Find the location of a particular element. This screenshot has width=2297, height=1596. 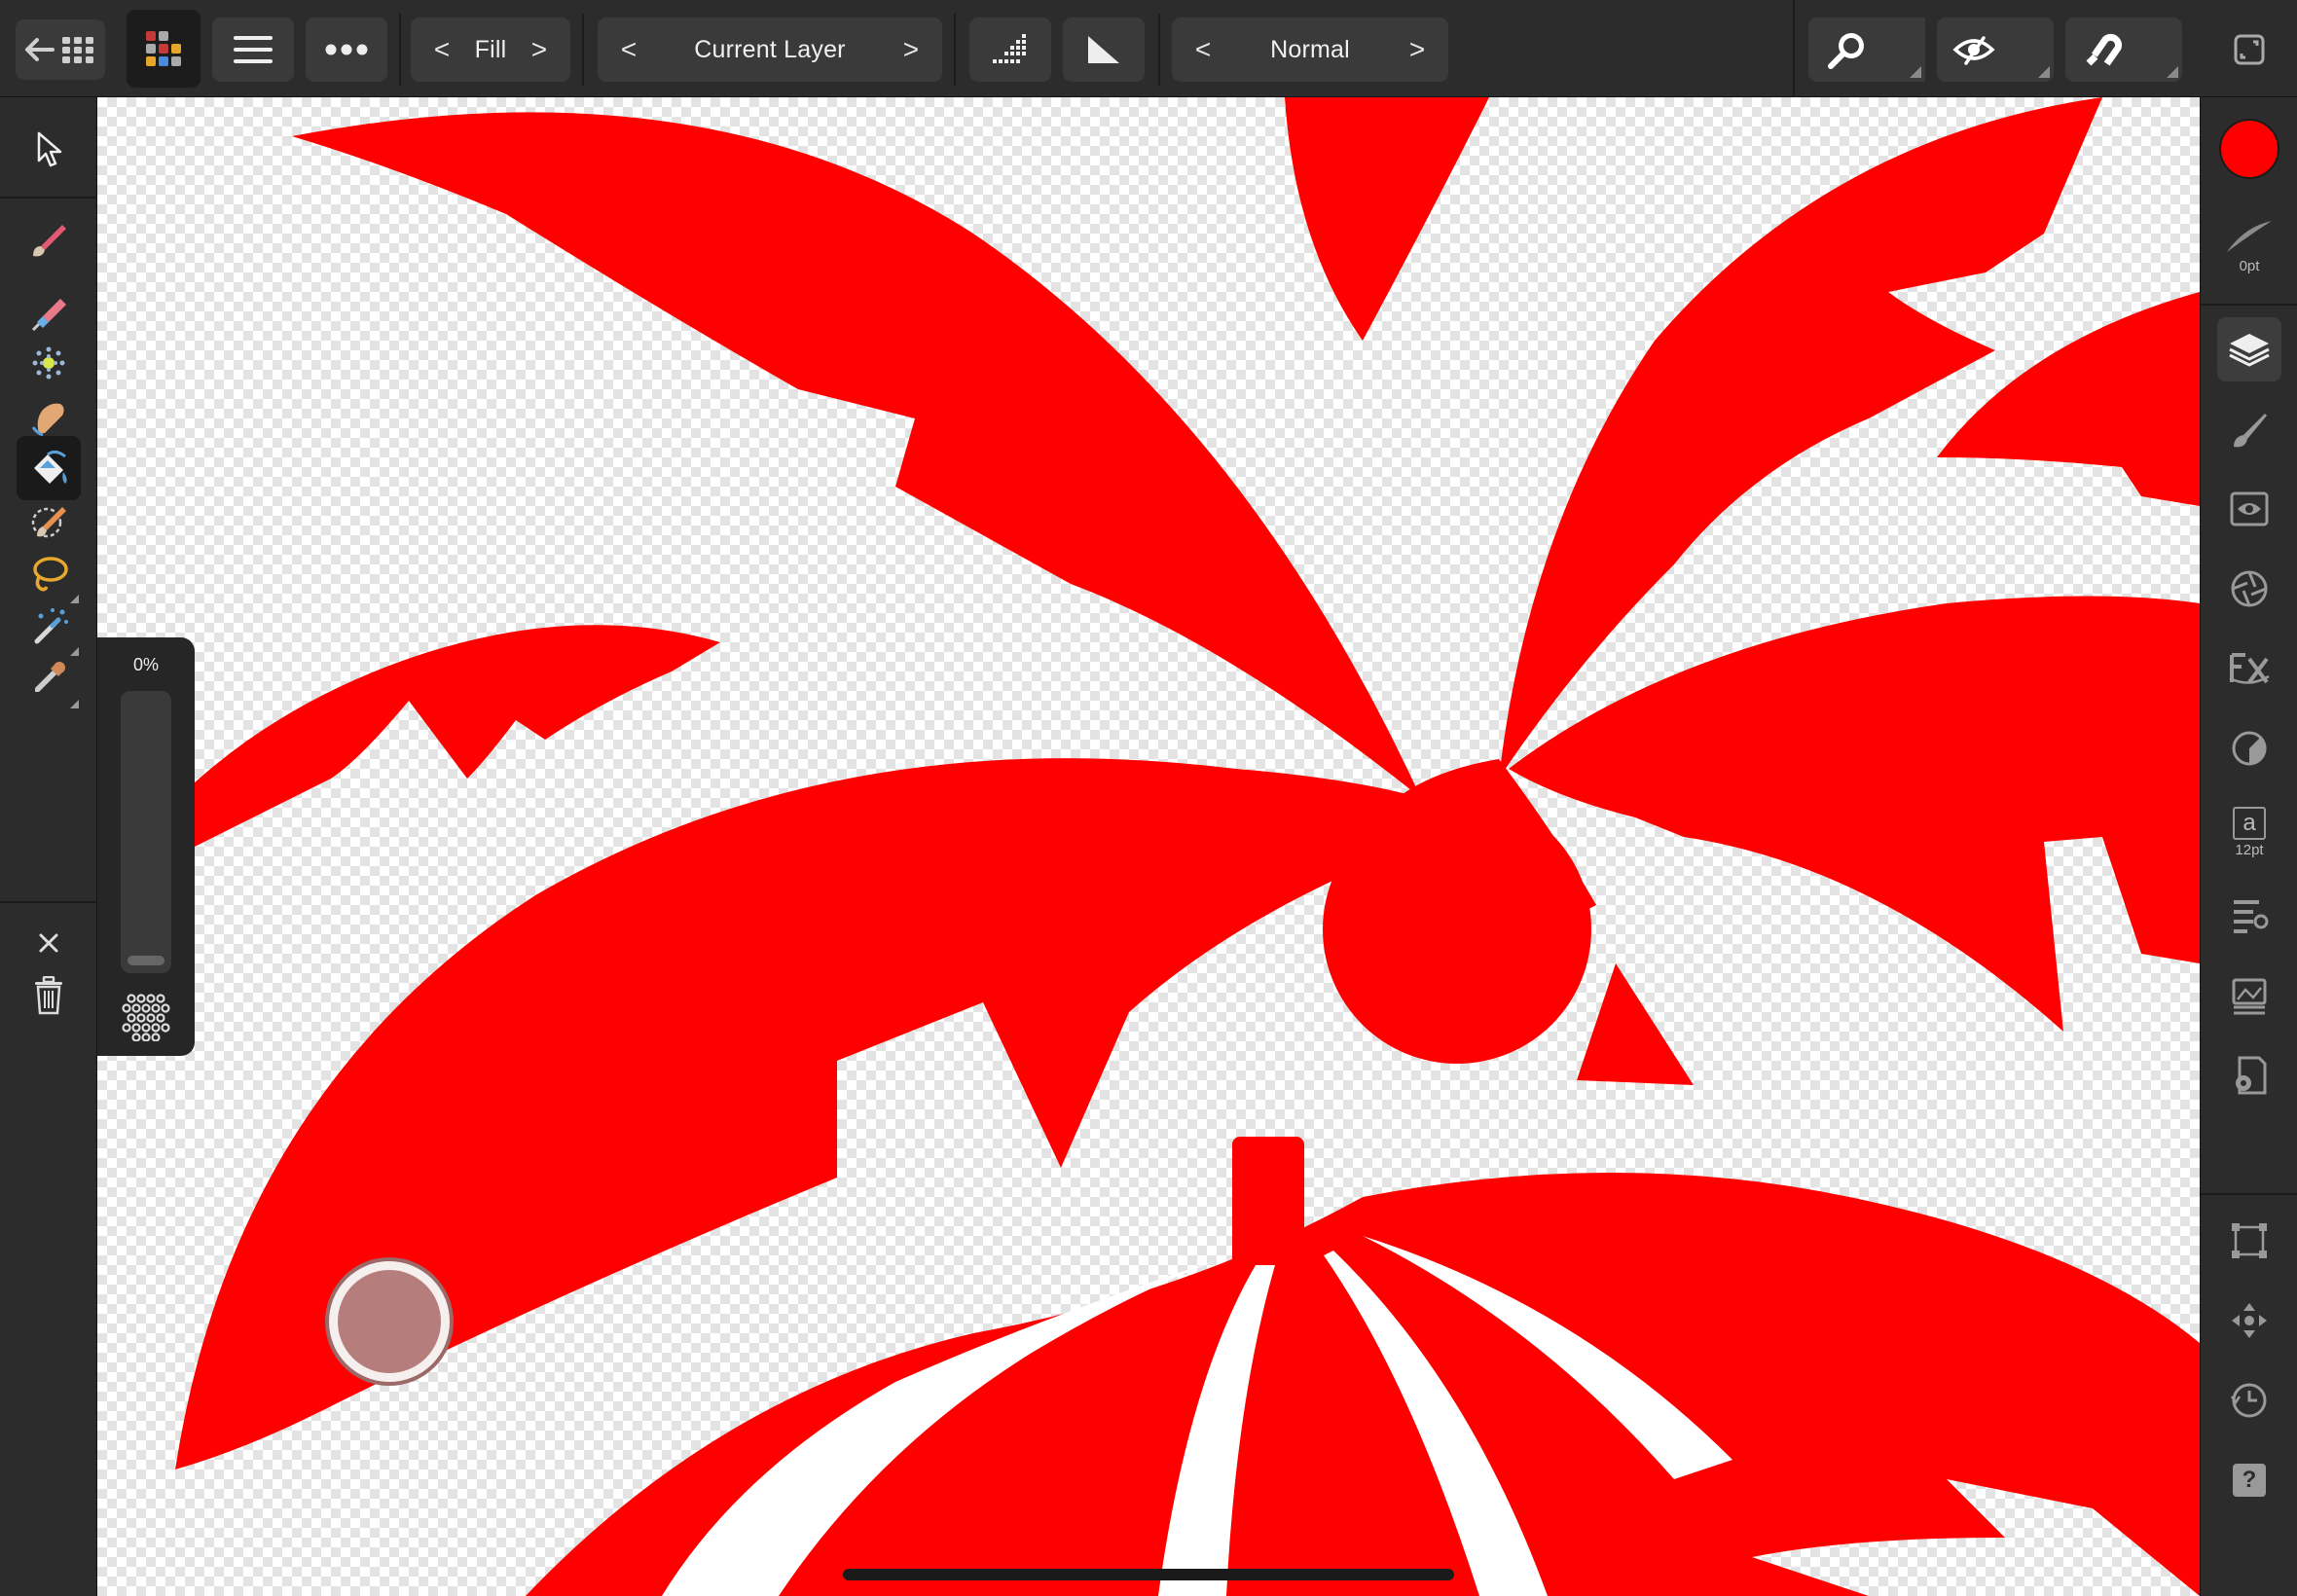

stroke-width-button: 0pt is located at coordinates (2249, 245).